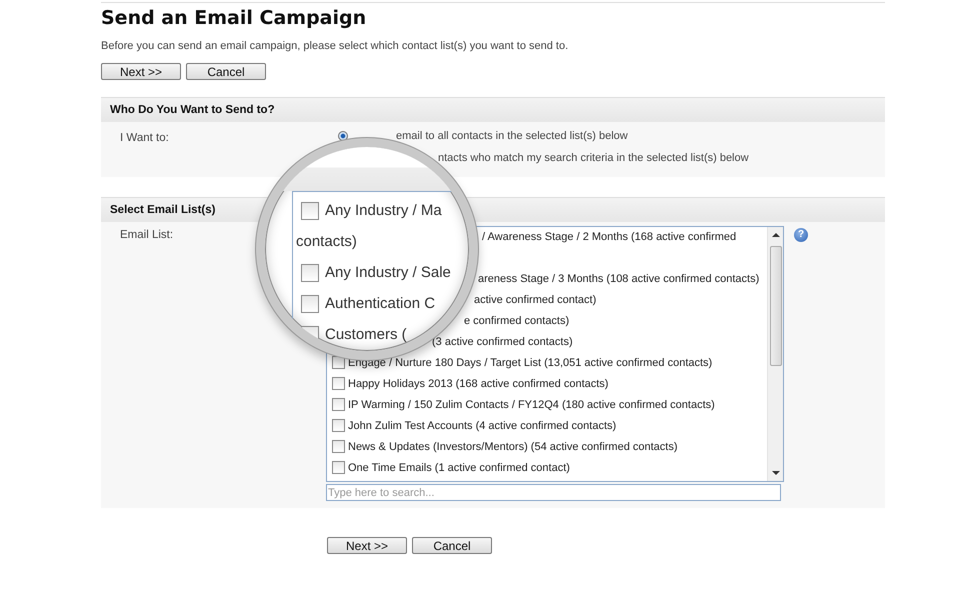 The width and height of the screenshot is (960, 600). Describe the element at coordinates (326, 241) in the screenshot. I see `magnified-item-label: contacts)` at that location.